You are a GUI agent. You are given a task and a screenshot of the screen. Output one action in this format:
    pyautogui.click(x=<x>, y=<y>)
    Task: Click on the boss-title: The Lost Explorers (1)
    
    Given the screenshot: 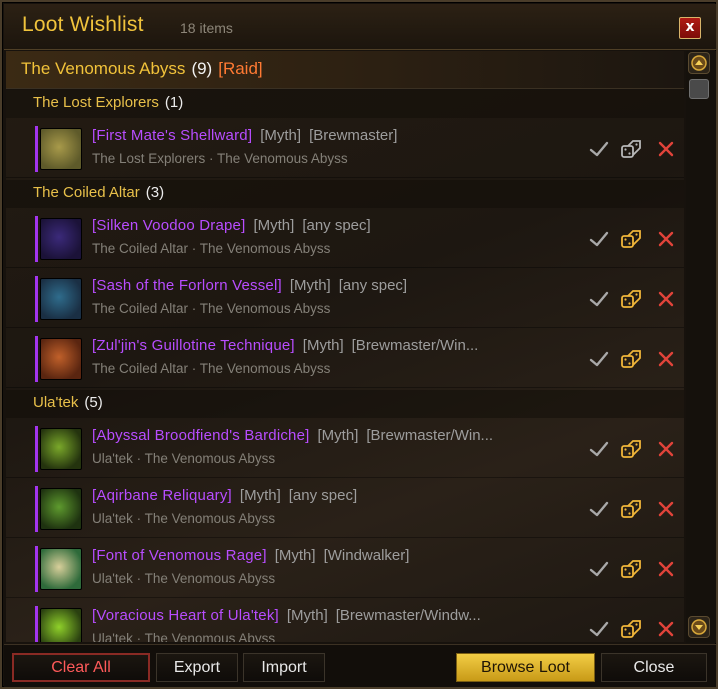 What is the action you would take?
    pyautogui.click(x=108, y=102)
    